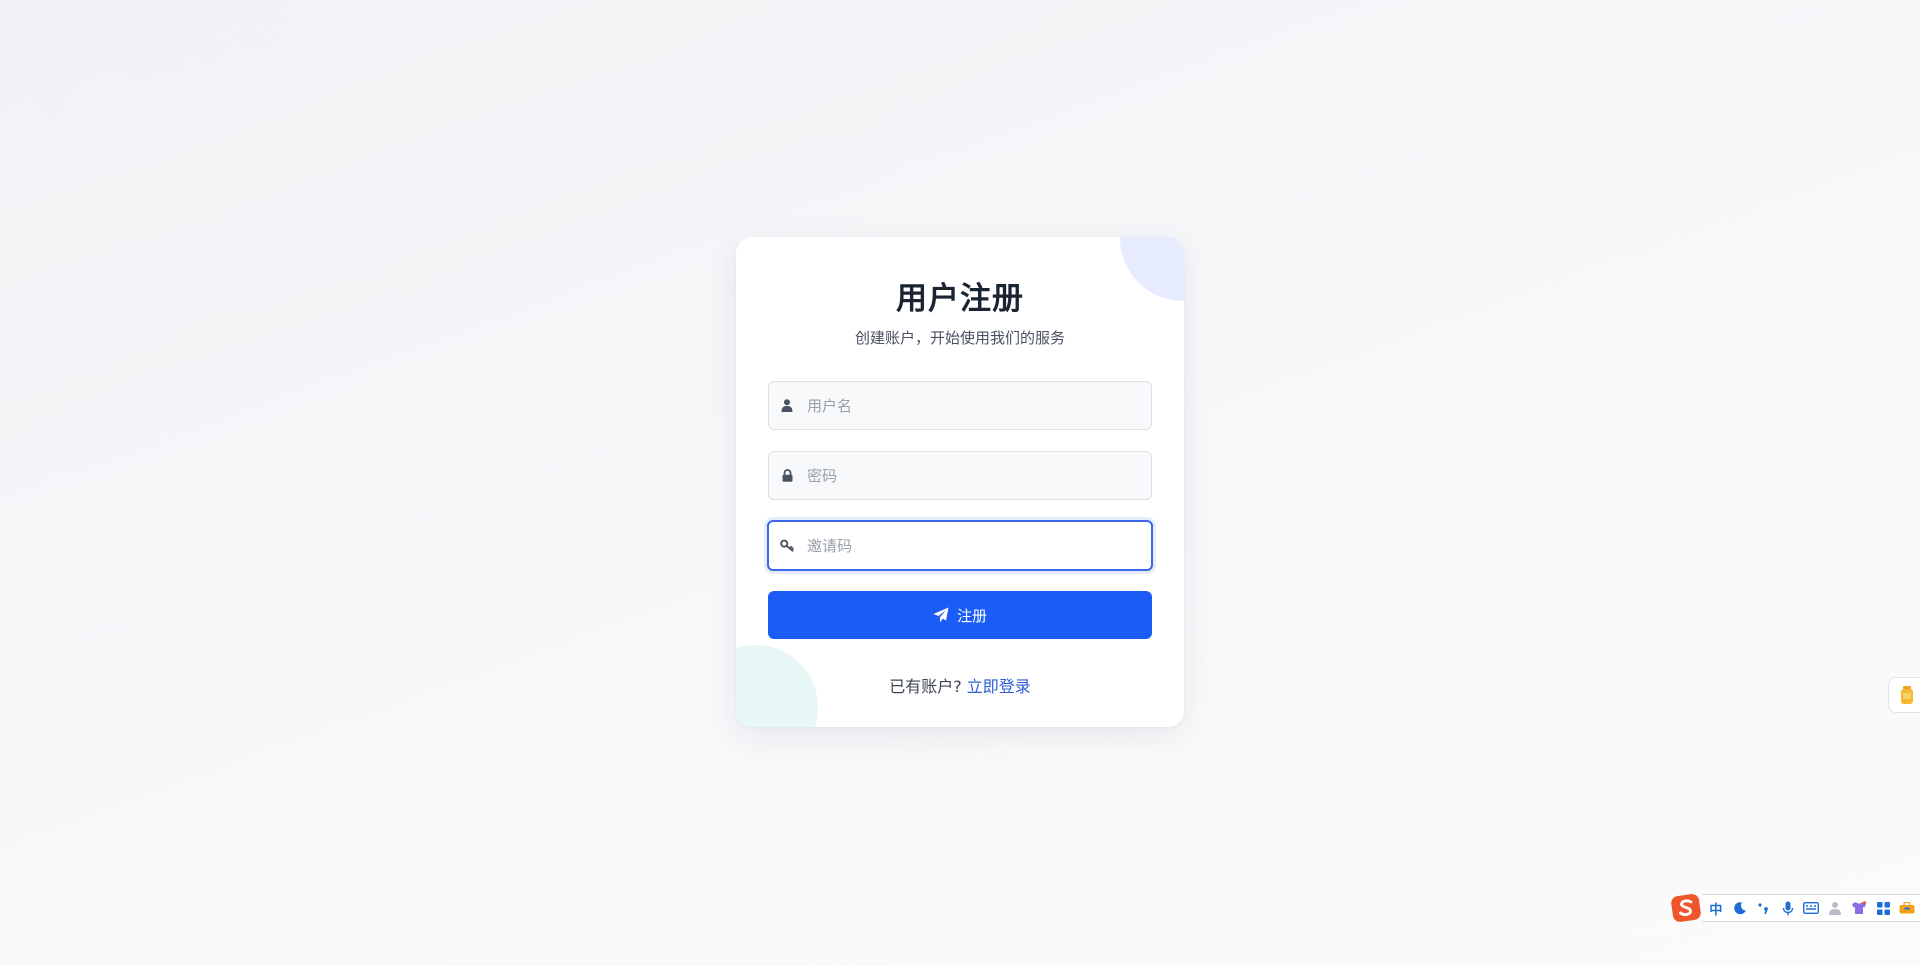  What do you see at coordinates (1686, 908) in the screenshot?
I see `sogou-logo-icon` at bounding box center [1686, 908].